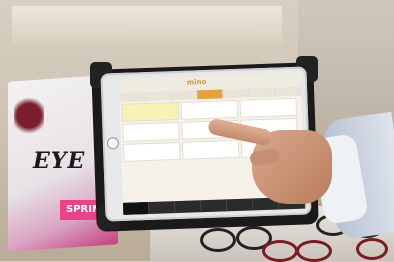 This screenshot has height=262, width=394. What do you see at coordinates (210, 94) in the screenshot?
I see `tab-active` at bounding box center [210, 94].